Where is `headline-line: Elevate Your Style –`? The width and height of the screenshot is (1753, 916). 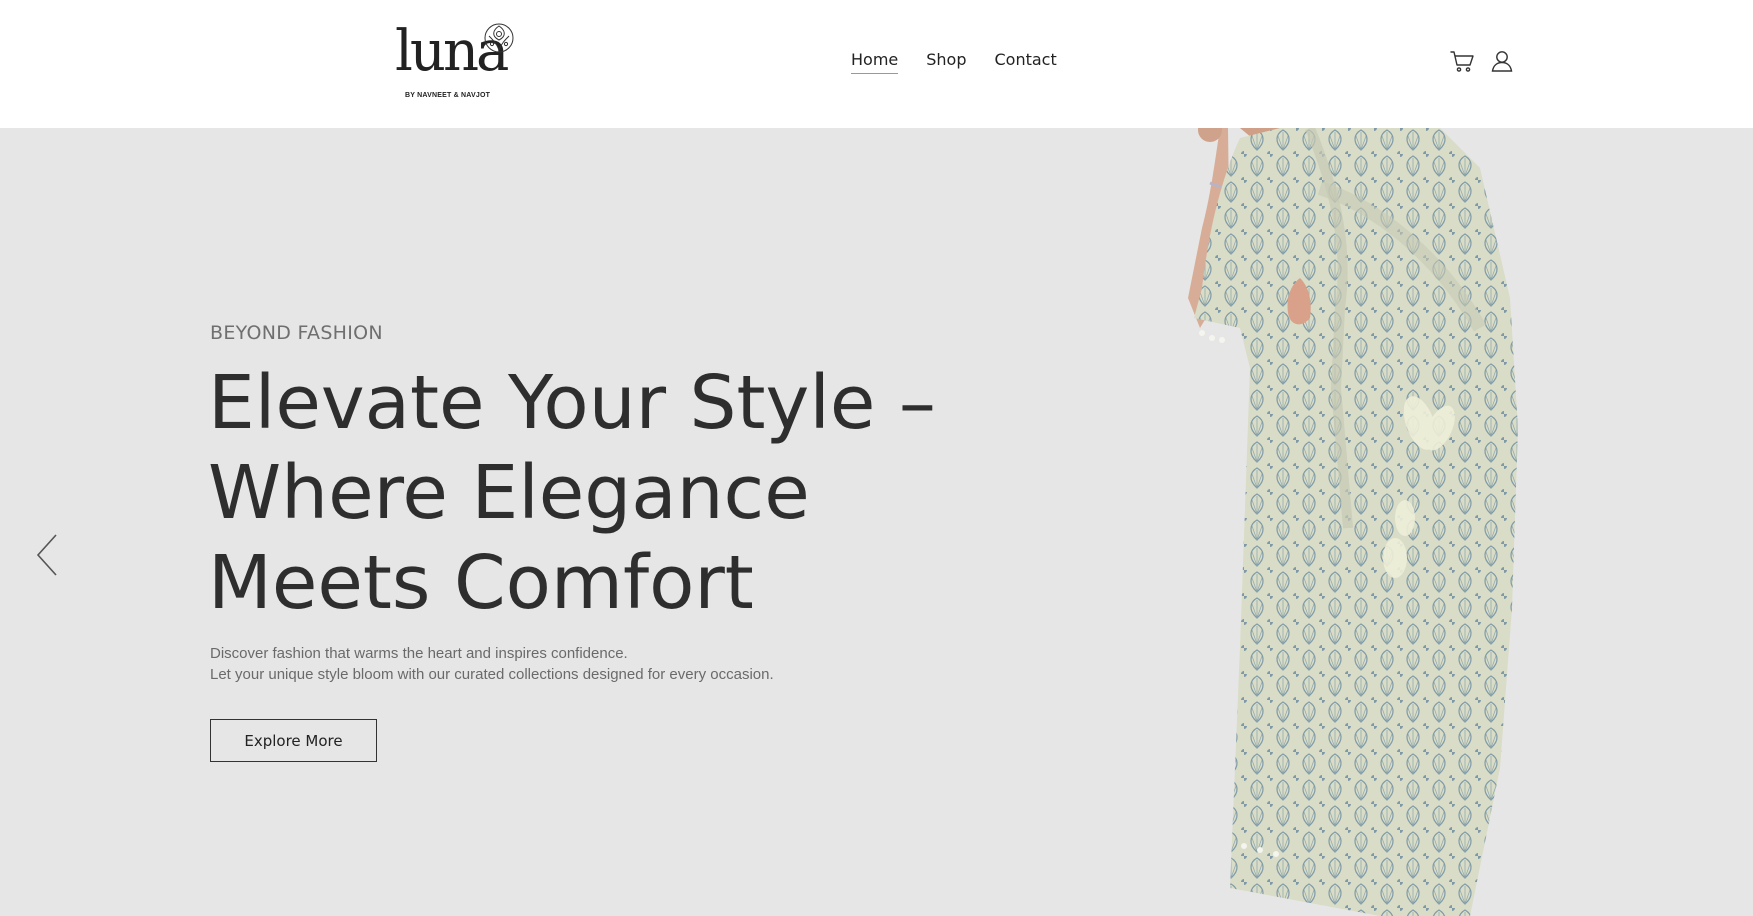
headline-line: Elevate Your Style – is located at coordinates (572, 403).